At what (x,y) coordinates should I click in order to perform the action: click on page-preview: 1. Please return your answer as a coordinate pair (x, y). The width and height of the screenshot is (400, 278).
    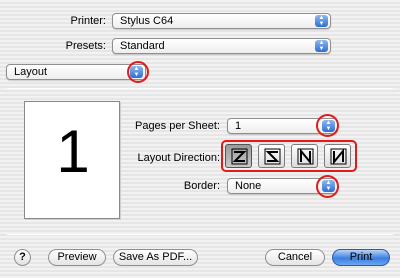
    Looking at the image, I should click on (72, 160).